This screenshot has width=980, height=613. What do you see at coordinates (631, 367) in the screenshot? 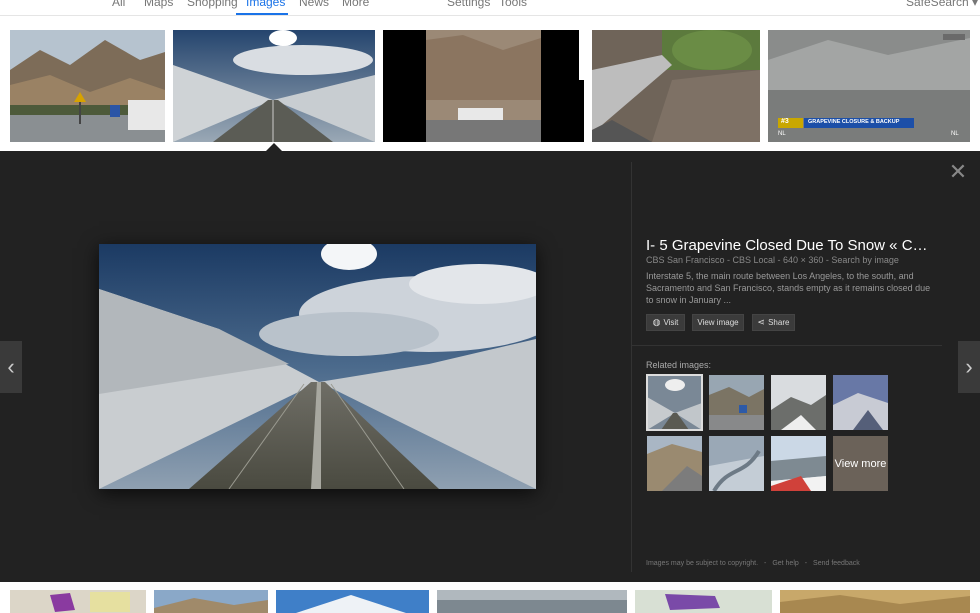
I see `panel-divider` at bounding box center [631, 367].